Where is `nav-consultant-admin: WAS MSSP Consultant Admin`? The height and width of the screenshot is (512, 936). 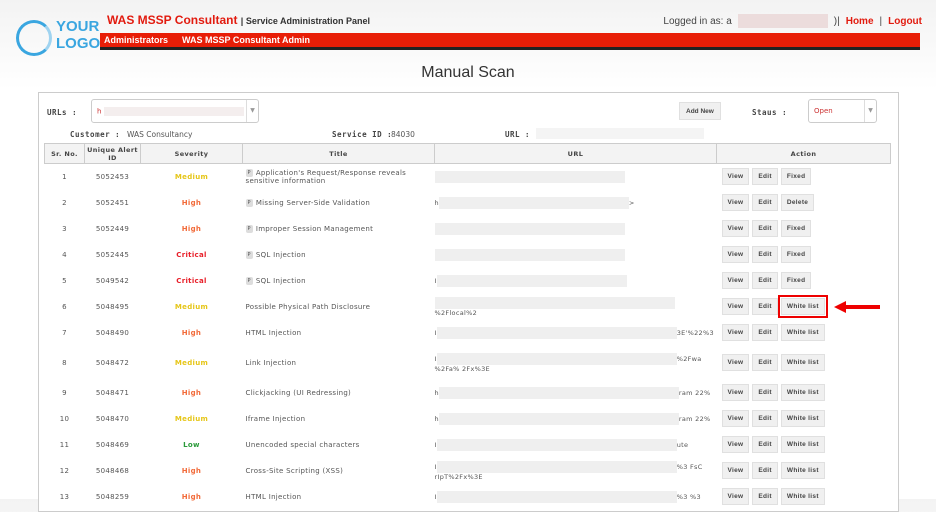 nav-consultant-admin: WAS MSSP Consultant Admin is located at coordinates (246, 40).